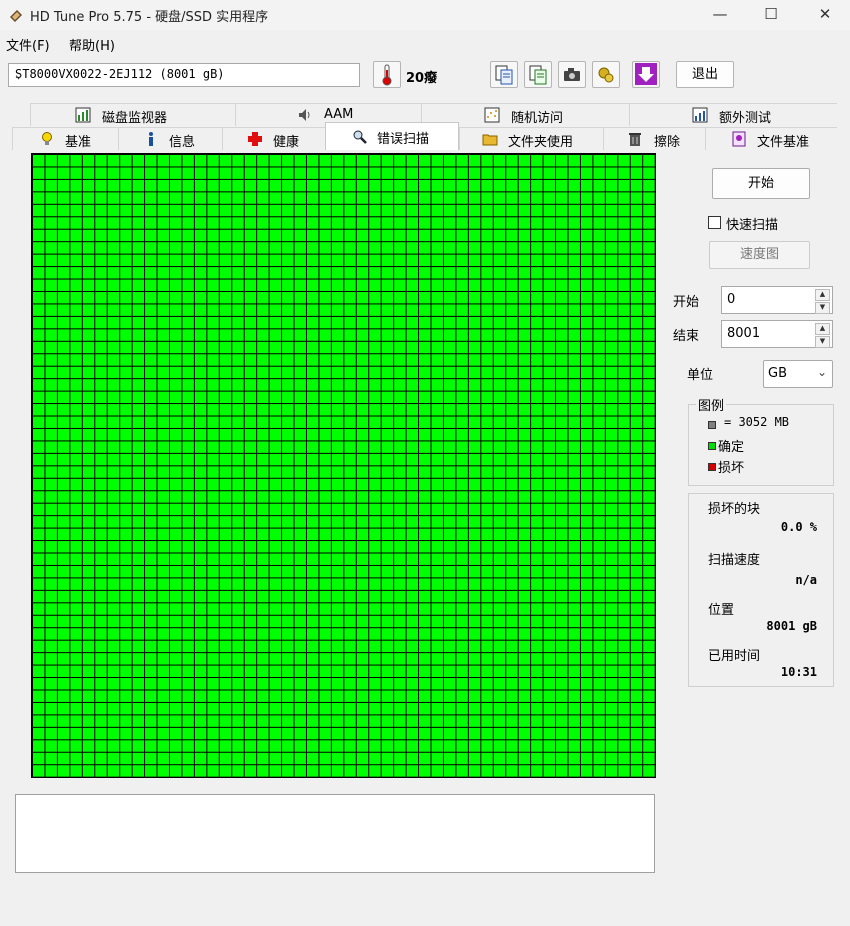 This screenshot has width=850, height=926. What do you see at coordinates (149, 17) in the screenshot?
I see `window-title: HD Tune Pro 5.75 - 硬盘/SSD 实用程序` at bounding box center [149, 17].